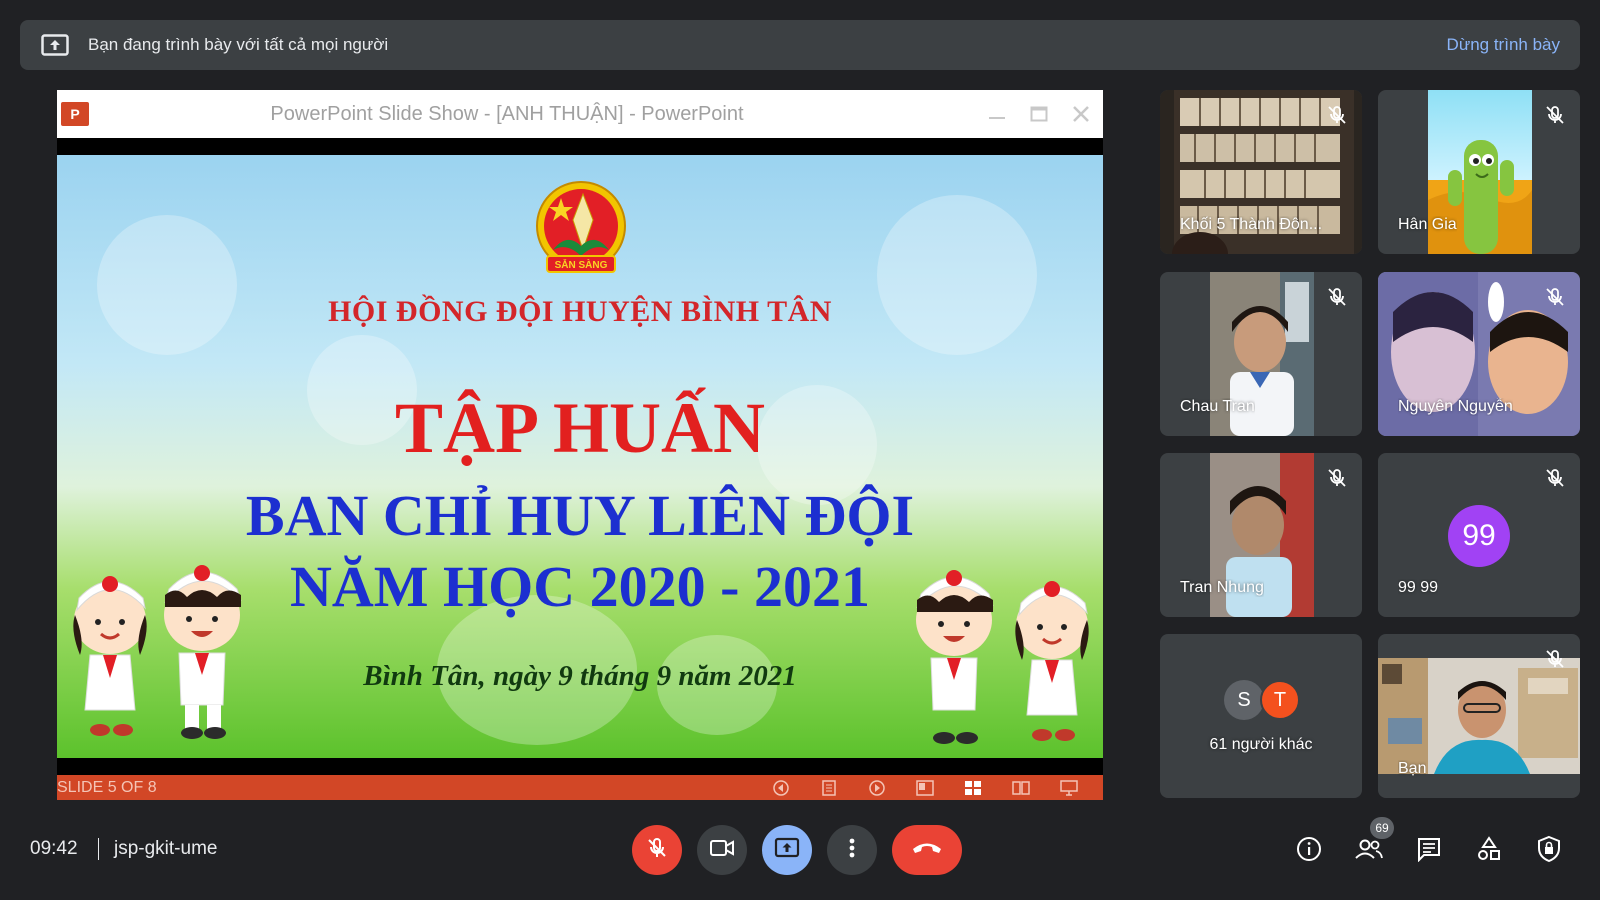 Image resolution: width=1600 pixels, height=900 pixels. What do you see at coordinates (1069, 788) in the screenshot?
I see `slideshow-view-icon` at bounding box center [1069, 788].